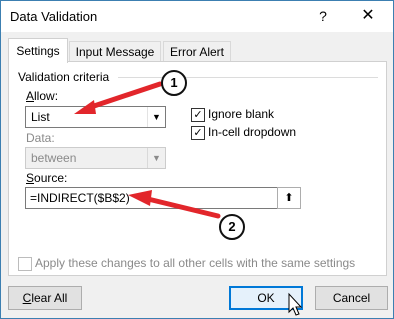  I want to click on tab-settings: Settings, so click(38, 50).